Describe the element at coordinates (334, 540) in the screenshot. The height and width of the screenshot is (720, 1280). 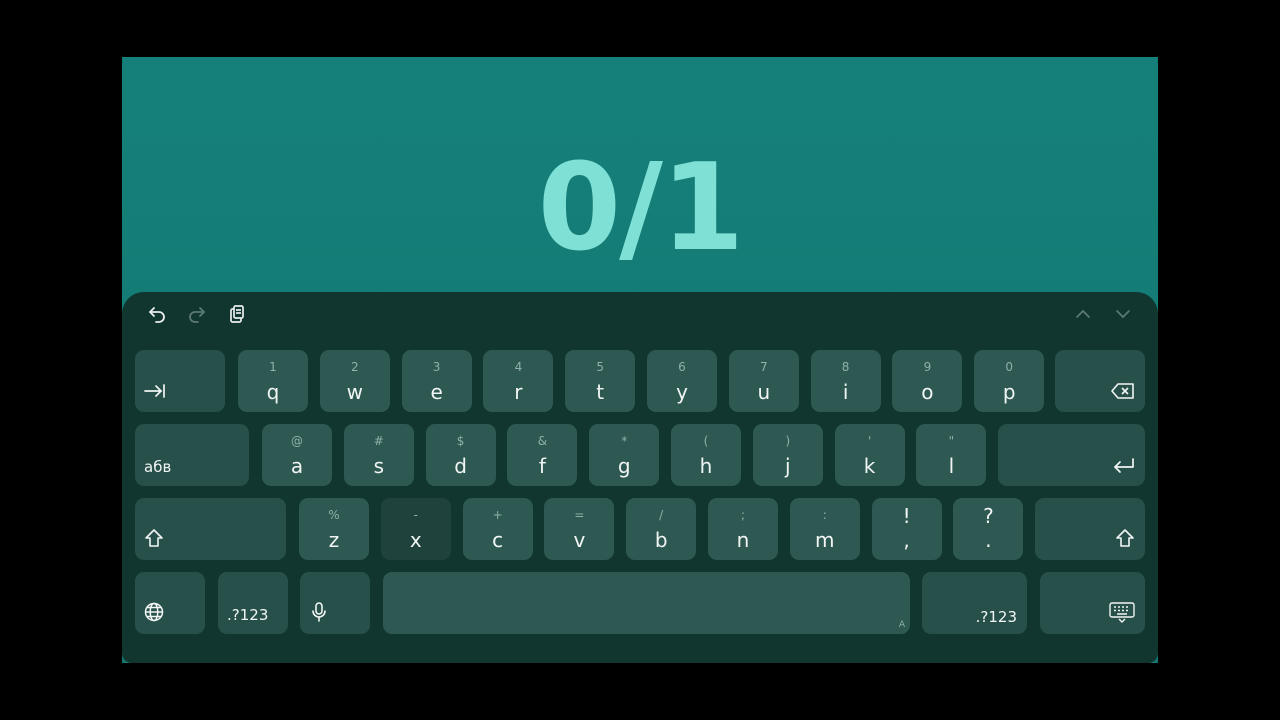
I see `key-label: z` at that location.